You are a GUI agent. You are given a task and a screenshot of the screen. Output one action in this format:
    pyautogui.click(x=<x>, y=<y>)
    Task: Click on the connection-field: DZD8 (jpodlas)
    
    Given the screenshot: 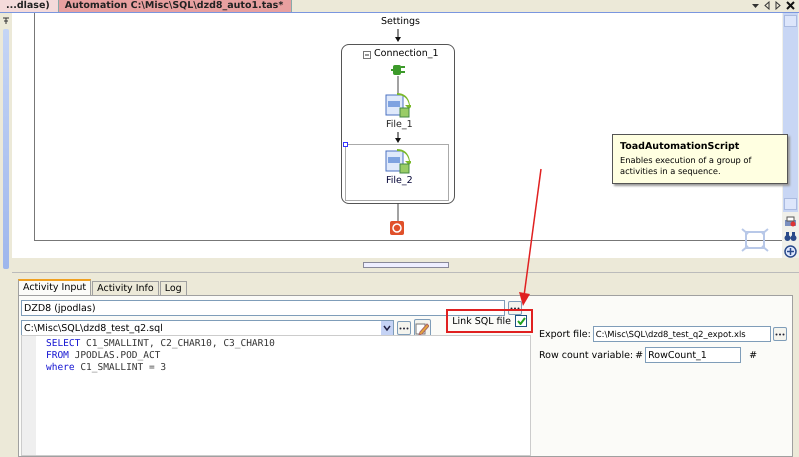 What is the action you would take?
    pyautogui.click(x=263, y=308)
    